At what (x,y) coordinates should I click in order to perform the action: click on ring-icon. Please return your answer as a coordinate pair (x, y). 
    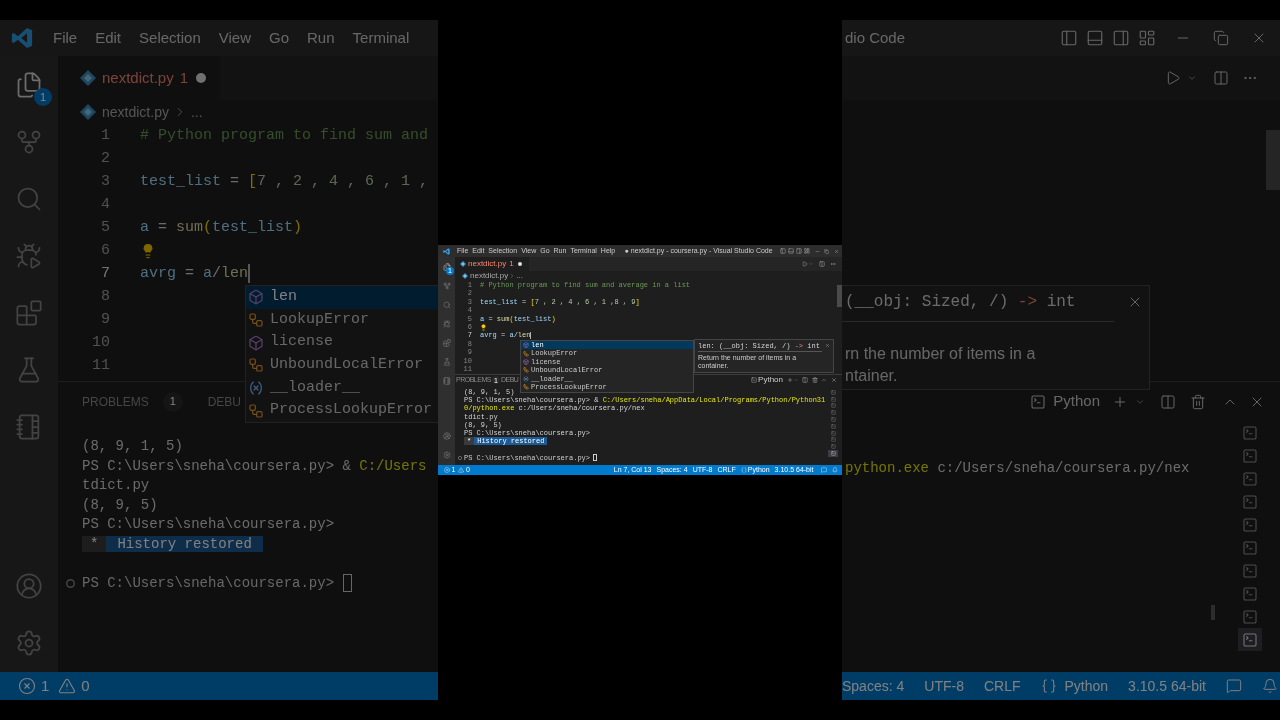
    Looking at the image, I should click on (70, 583).